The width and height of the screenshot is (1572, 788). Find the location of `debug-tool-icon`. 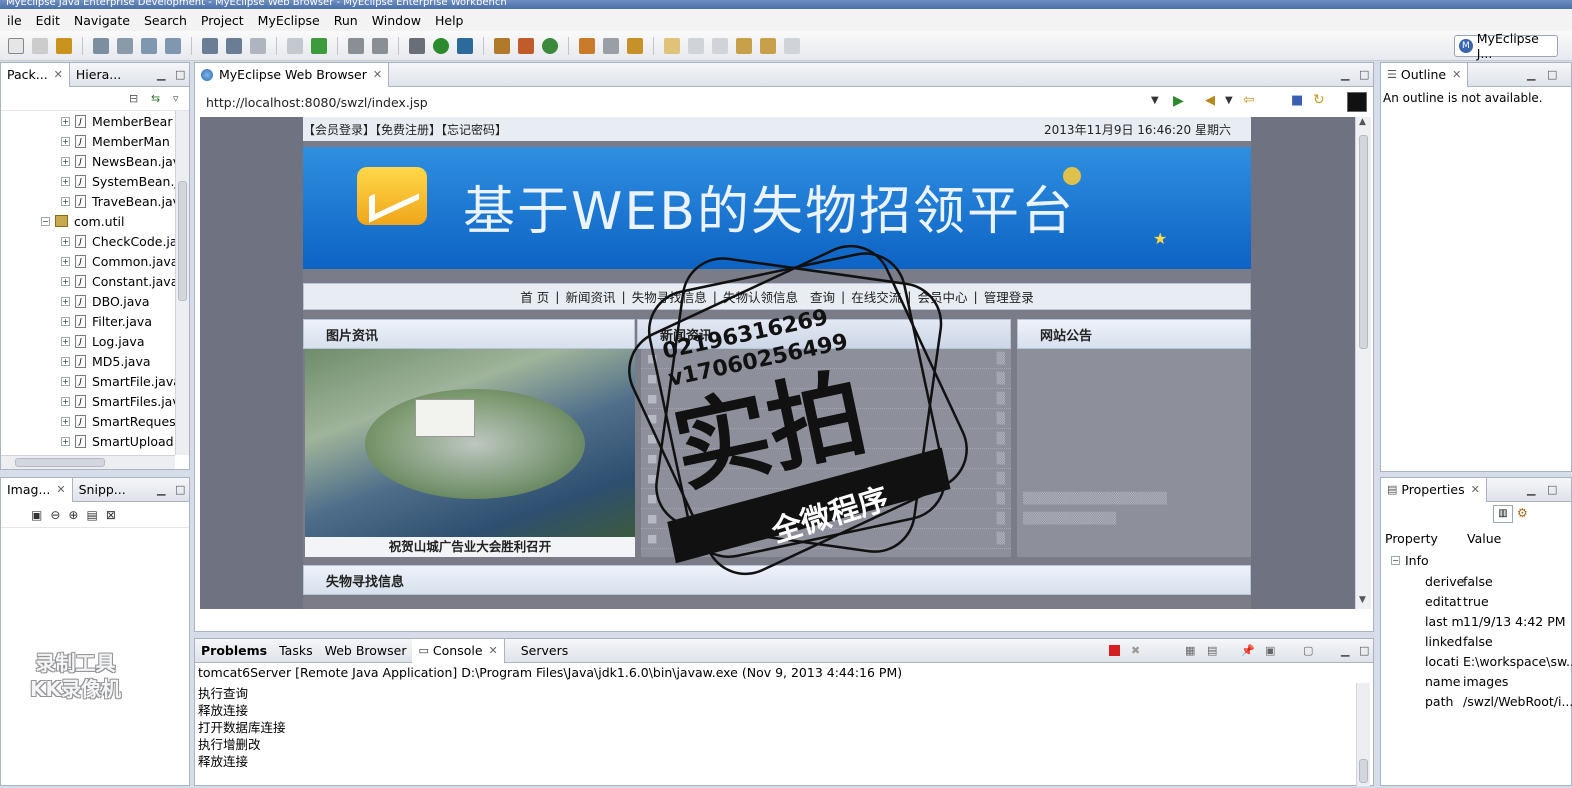

debug-tool-icon is located at coordinates (101, 45).